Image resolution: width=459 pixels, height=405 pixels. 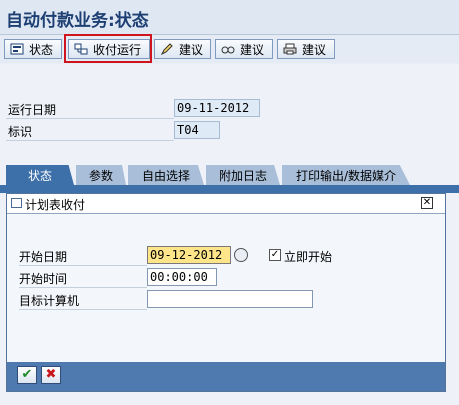 I want to click on close-icon: ✕, so click(x=427, y=203).